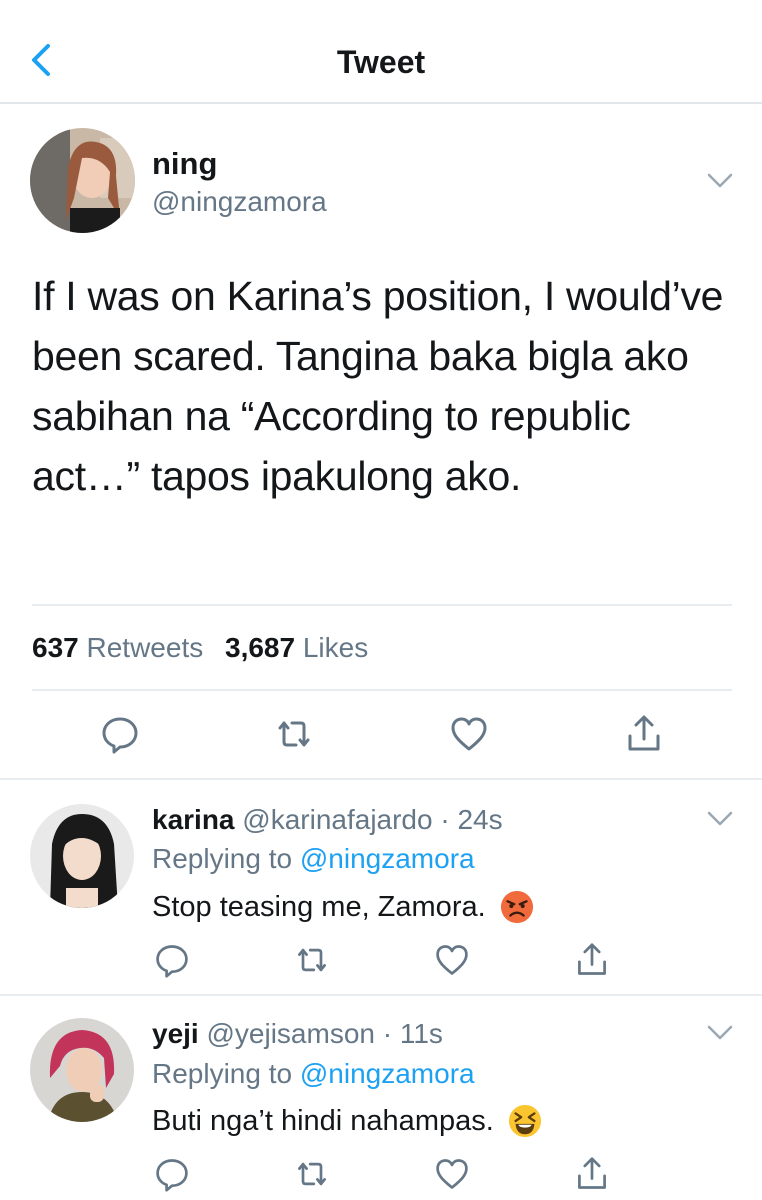  I want to click on reply-text: Buti nga’t hindi nahampas., so click(347, 1121).